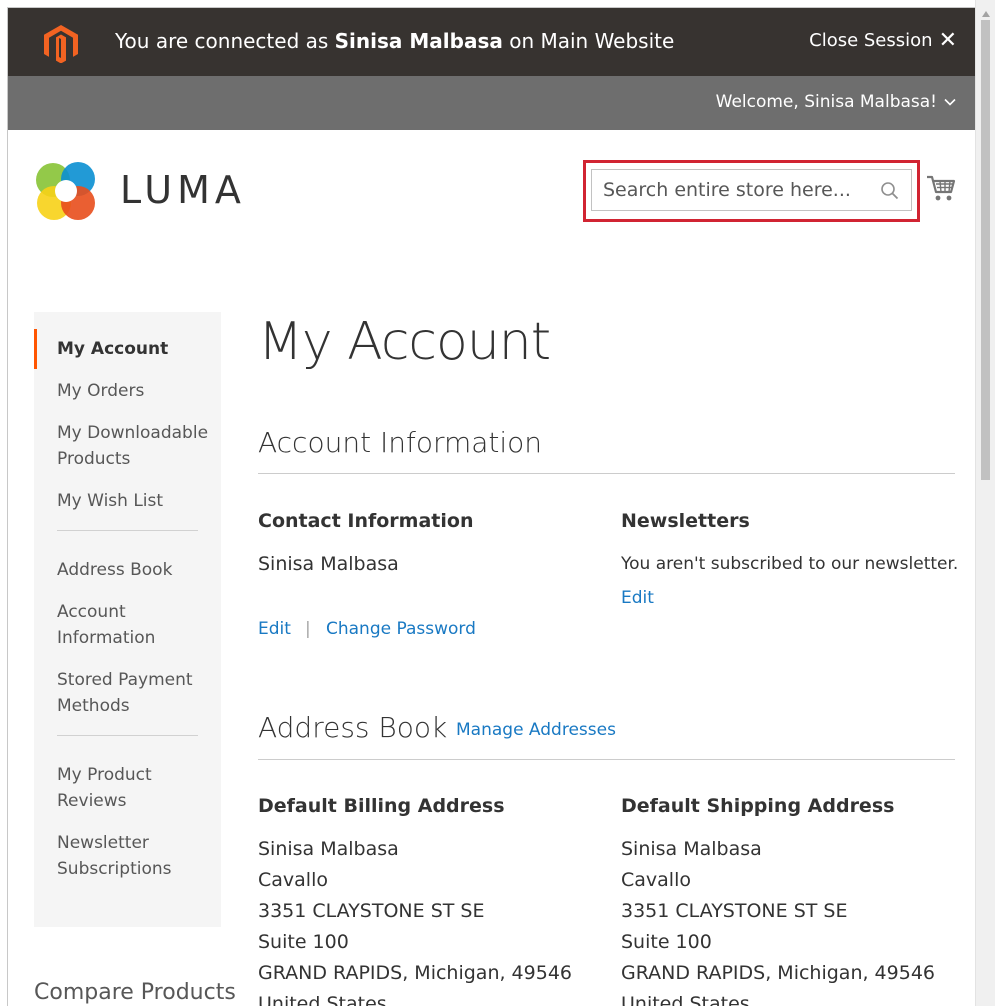  I want to click on sidebar-item-stored-payment-methods: Stored Payment Methods, so click(127, 693).